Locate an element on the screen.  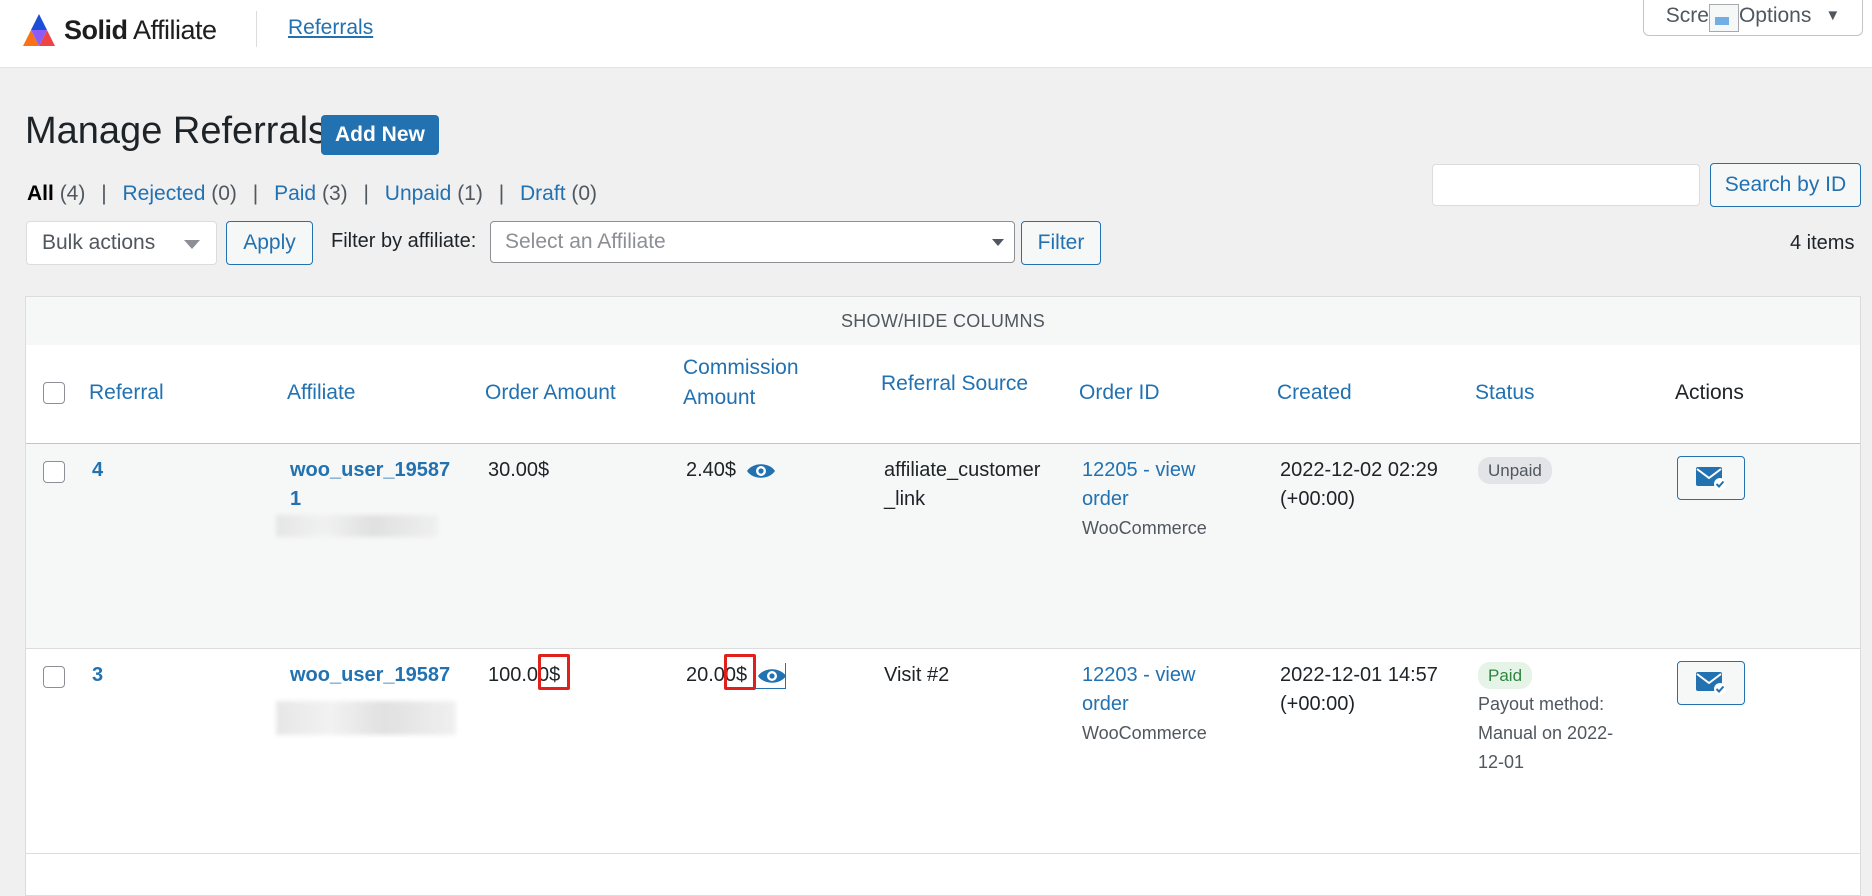
affiliate-link: woo_user_19587 is located at coordinates (375, 675).